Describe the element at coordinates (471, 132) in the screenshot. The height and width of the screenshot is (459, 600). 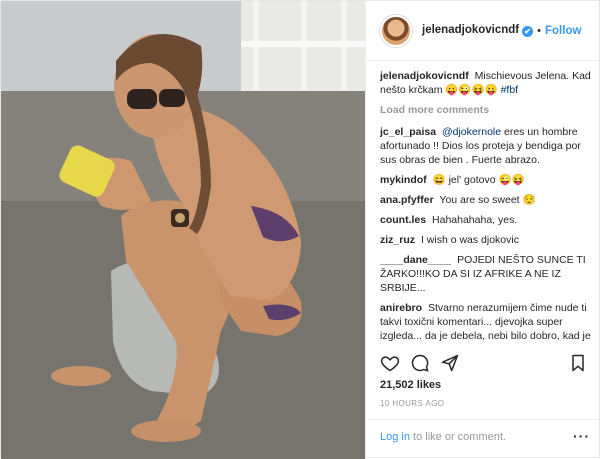
I see `comment-mention: @djokernole` at that location.